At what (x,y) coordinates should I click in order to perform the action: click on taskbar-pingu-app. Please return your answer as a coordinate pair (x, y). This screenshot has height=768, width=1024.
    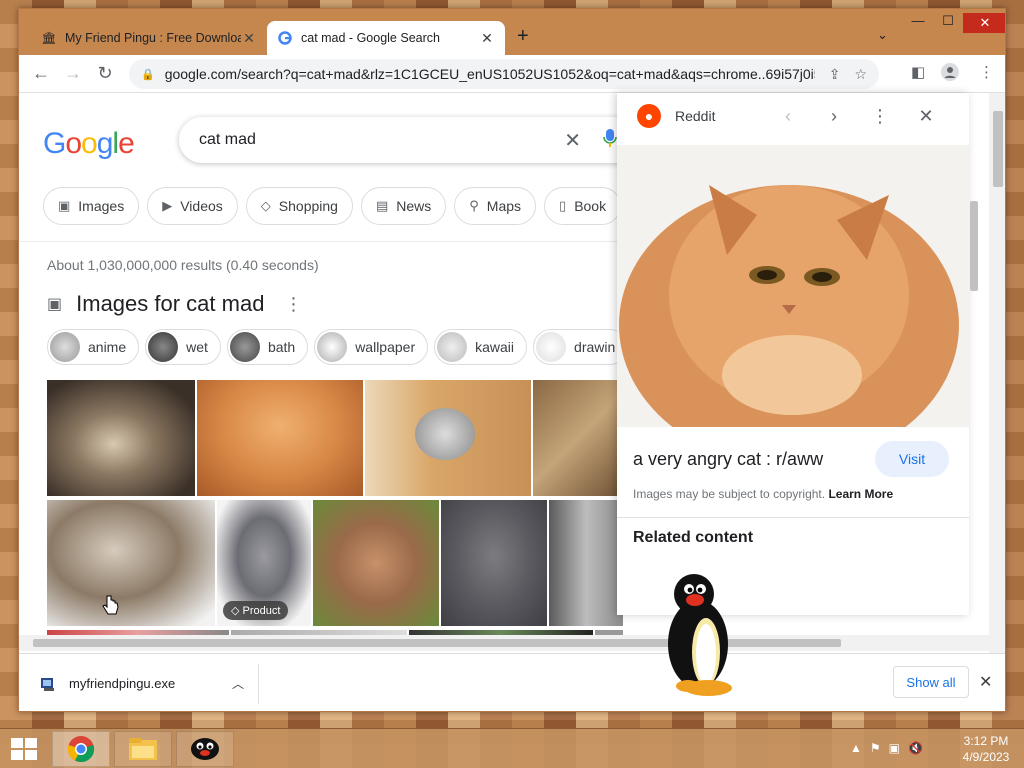
    Looking at the image, I should click on (205, 749).